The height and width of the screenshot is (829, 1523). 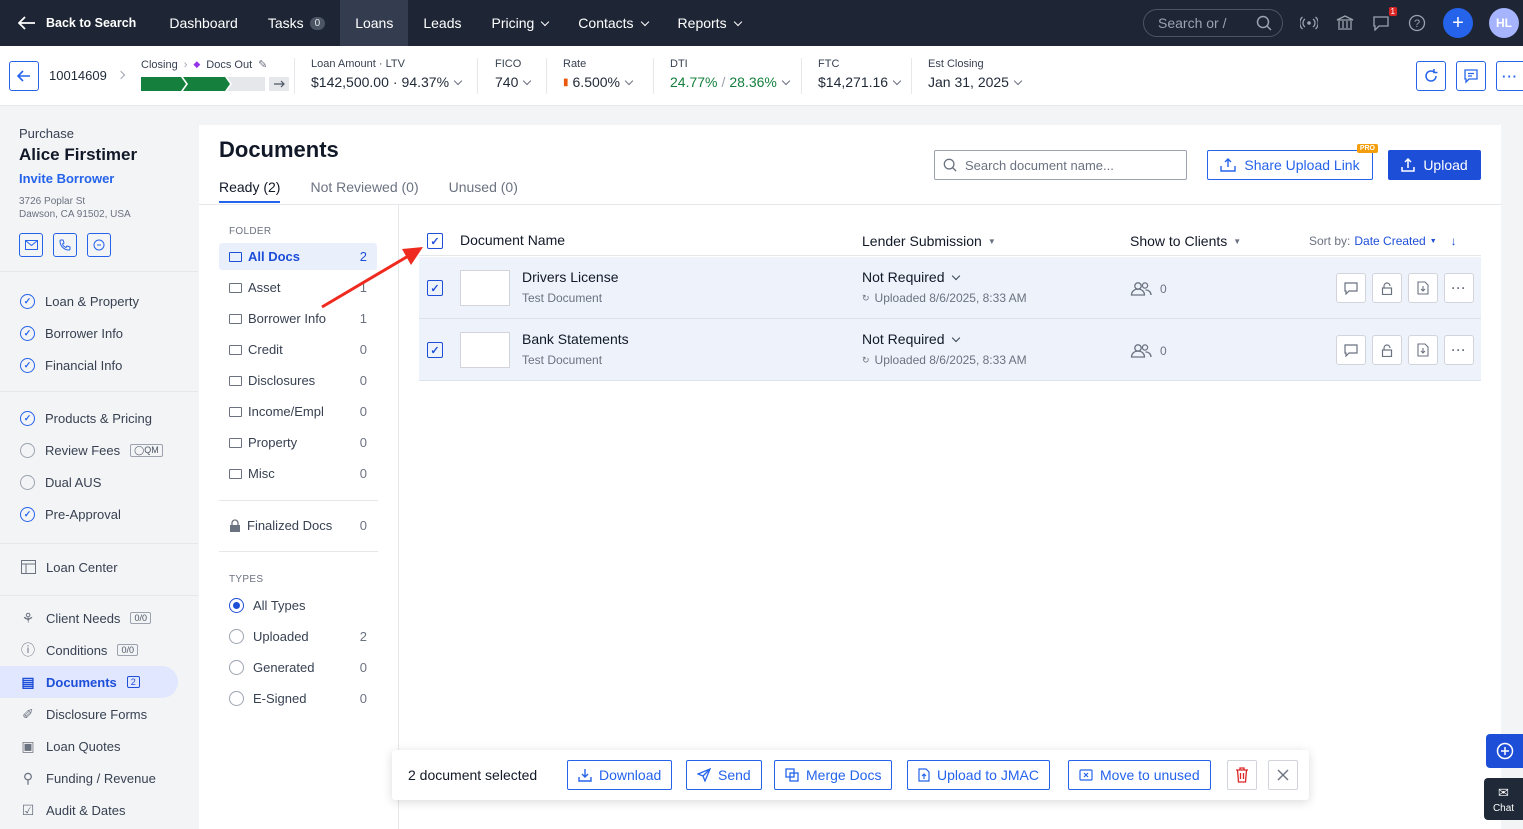 What do you see at coordinates (1185, 241) in the screenshot?
I see `column-show-to-clients: Show to Clients ▼` at bounding box center [1185, 241].